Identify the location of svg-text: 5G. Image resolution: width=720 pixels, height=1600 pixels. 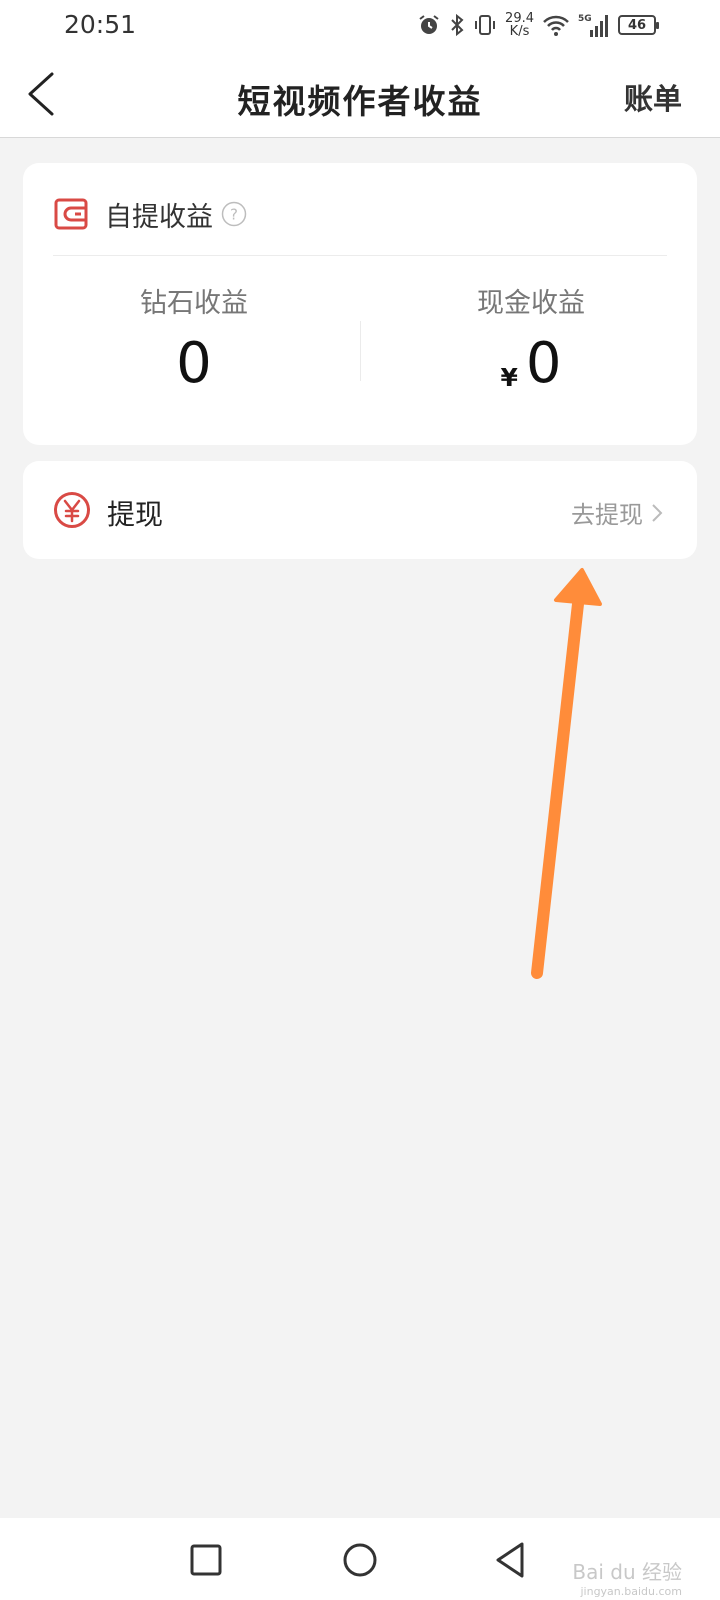
(585, 19).